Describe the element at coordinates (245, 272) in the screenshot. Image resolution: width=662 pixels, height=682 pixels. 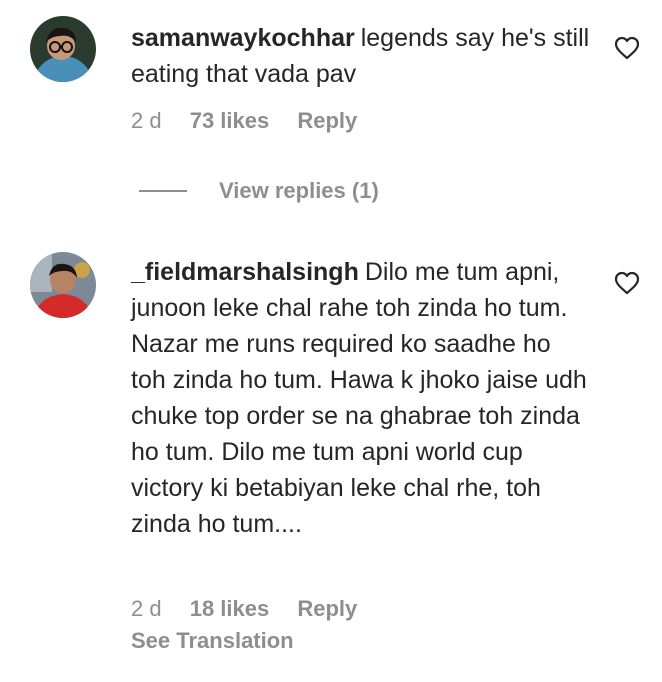
I see `comment-username: _fieldmarshalsingh` at that location.